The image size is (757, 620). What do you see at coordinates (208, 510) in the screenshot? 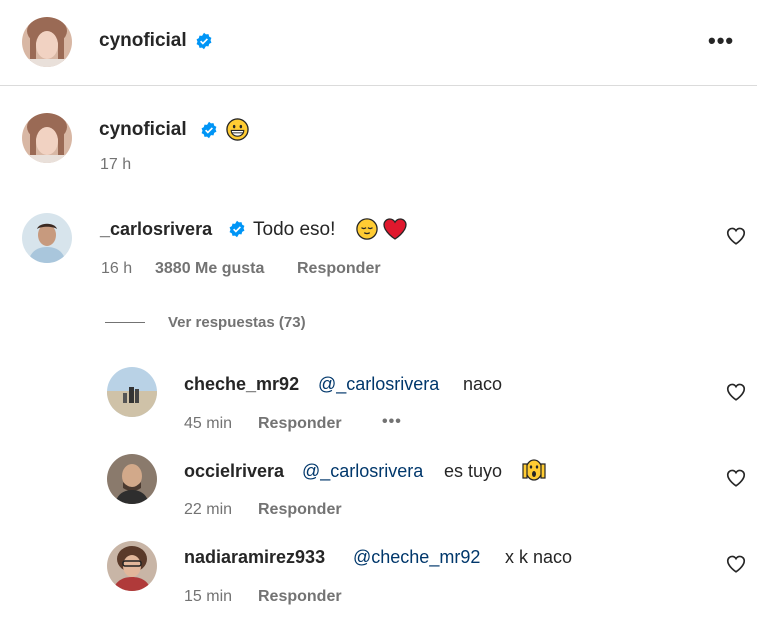
I see `reply-timestamp: 22 min` at bounding box center [208, 510].